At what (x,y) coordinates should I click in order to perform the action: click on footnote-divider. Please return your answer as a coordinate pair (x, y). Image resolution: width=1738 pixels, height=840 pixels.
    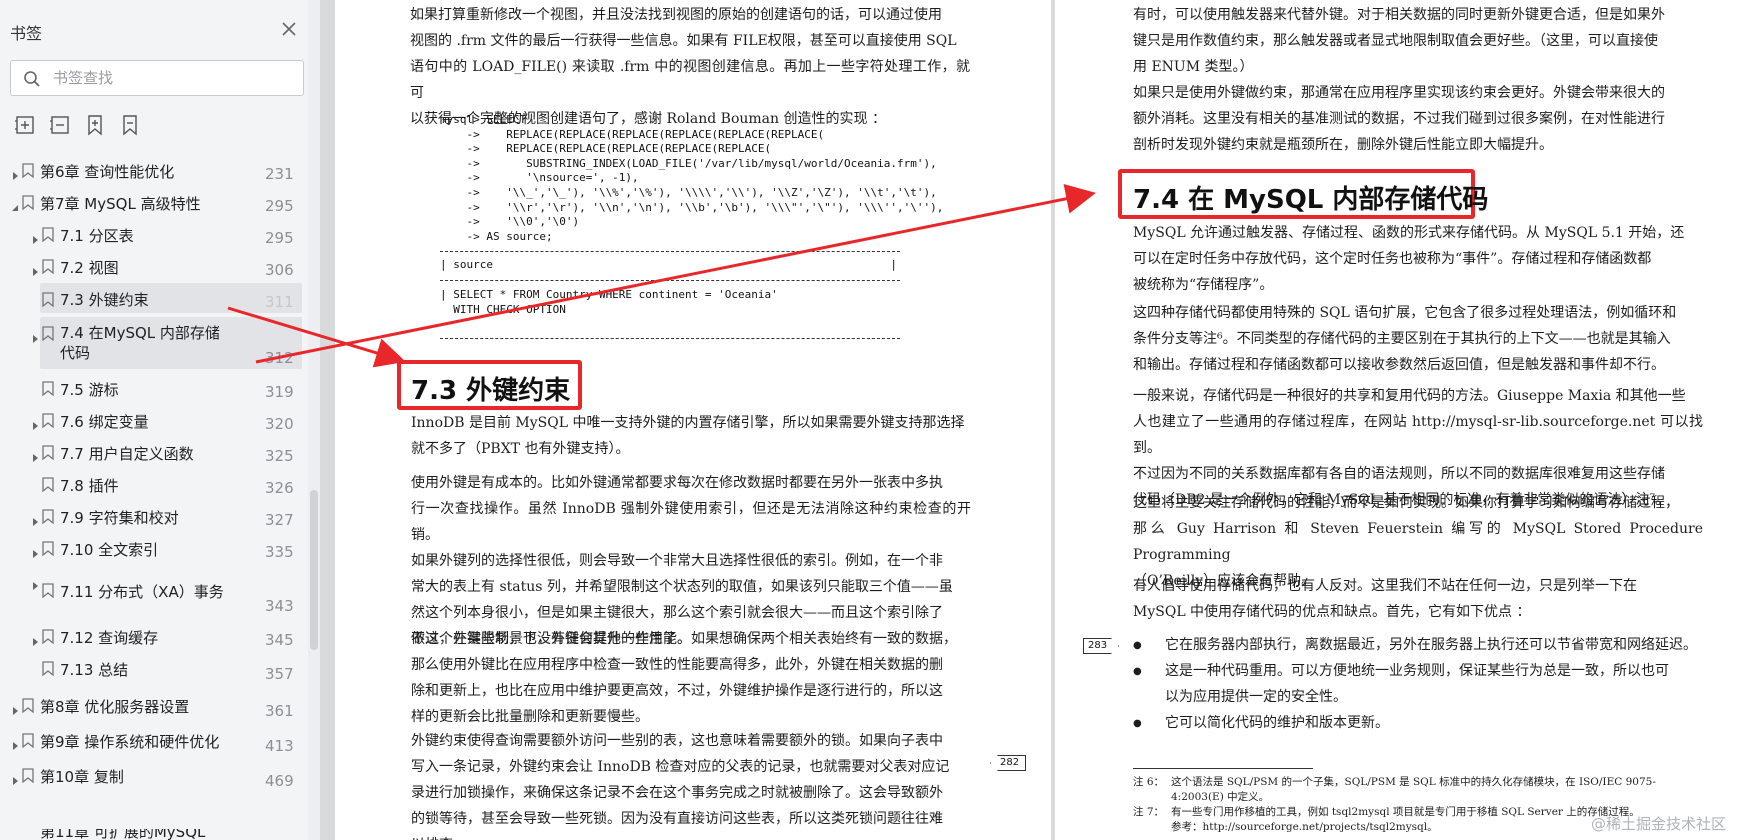
    Looking at the image, I should click on (1223, 768).